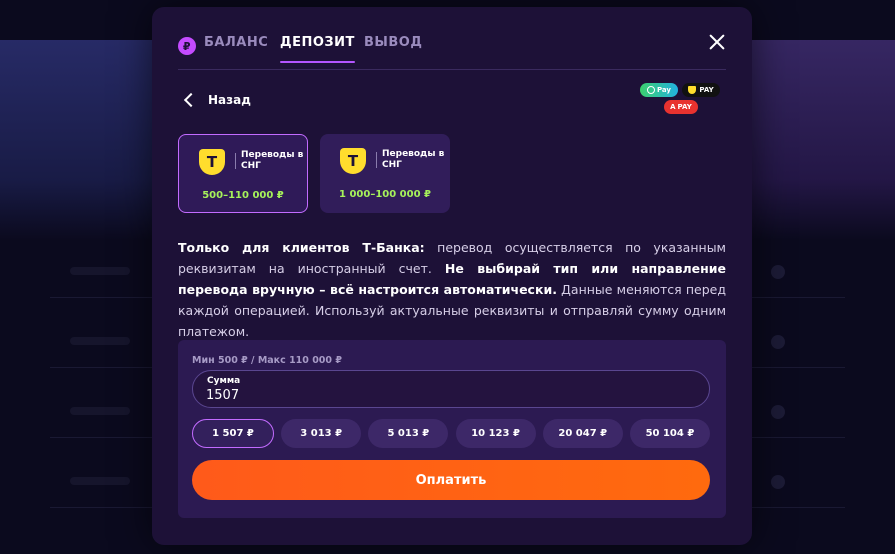  What do you see at coordinates (187, 46) in the screenshot?
I see `ruble-icon: ₽` at bounding box center [187, 46].